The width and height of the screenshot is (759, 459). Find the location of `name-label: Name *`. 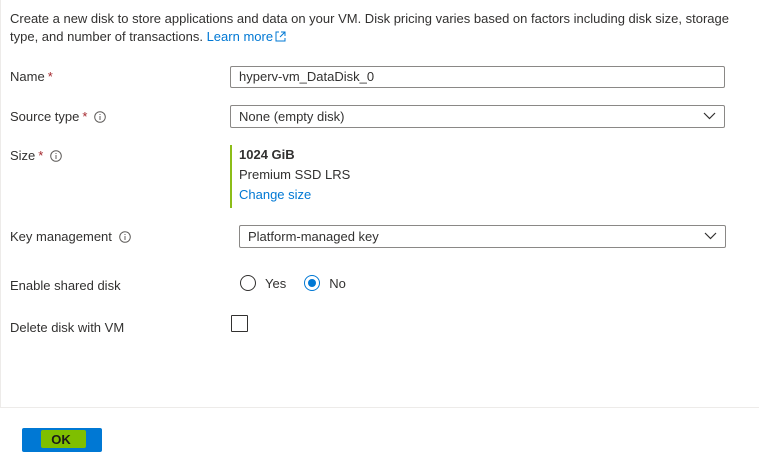

name-label: Name * is located at coordinates (31, 76).